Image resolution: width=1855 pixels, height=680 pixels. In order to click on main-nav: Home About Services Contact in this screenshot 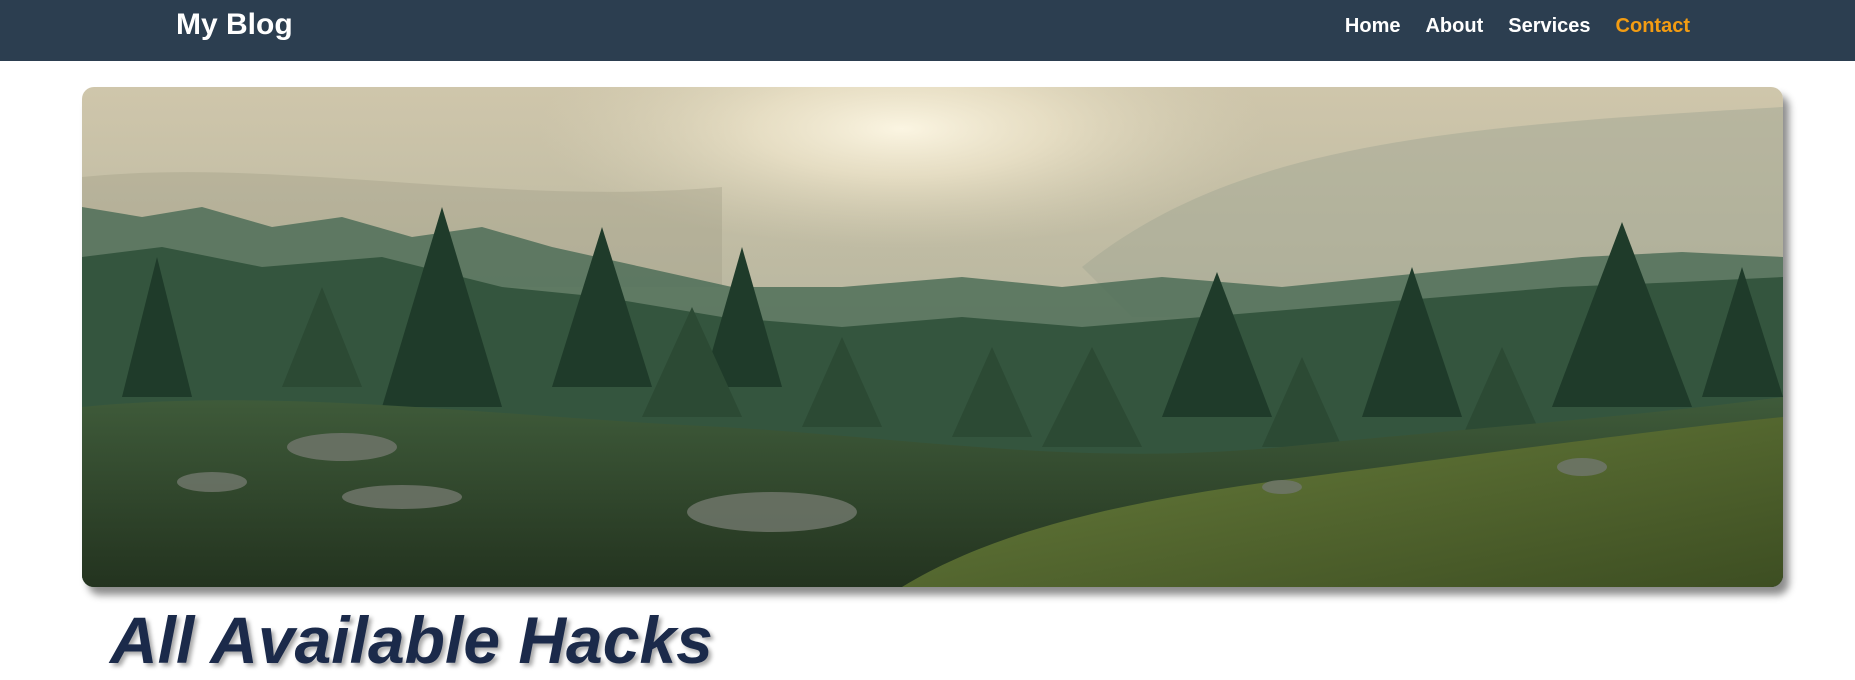, I will do `click(1517, 26)`.